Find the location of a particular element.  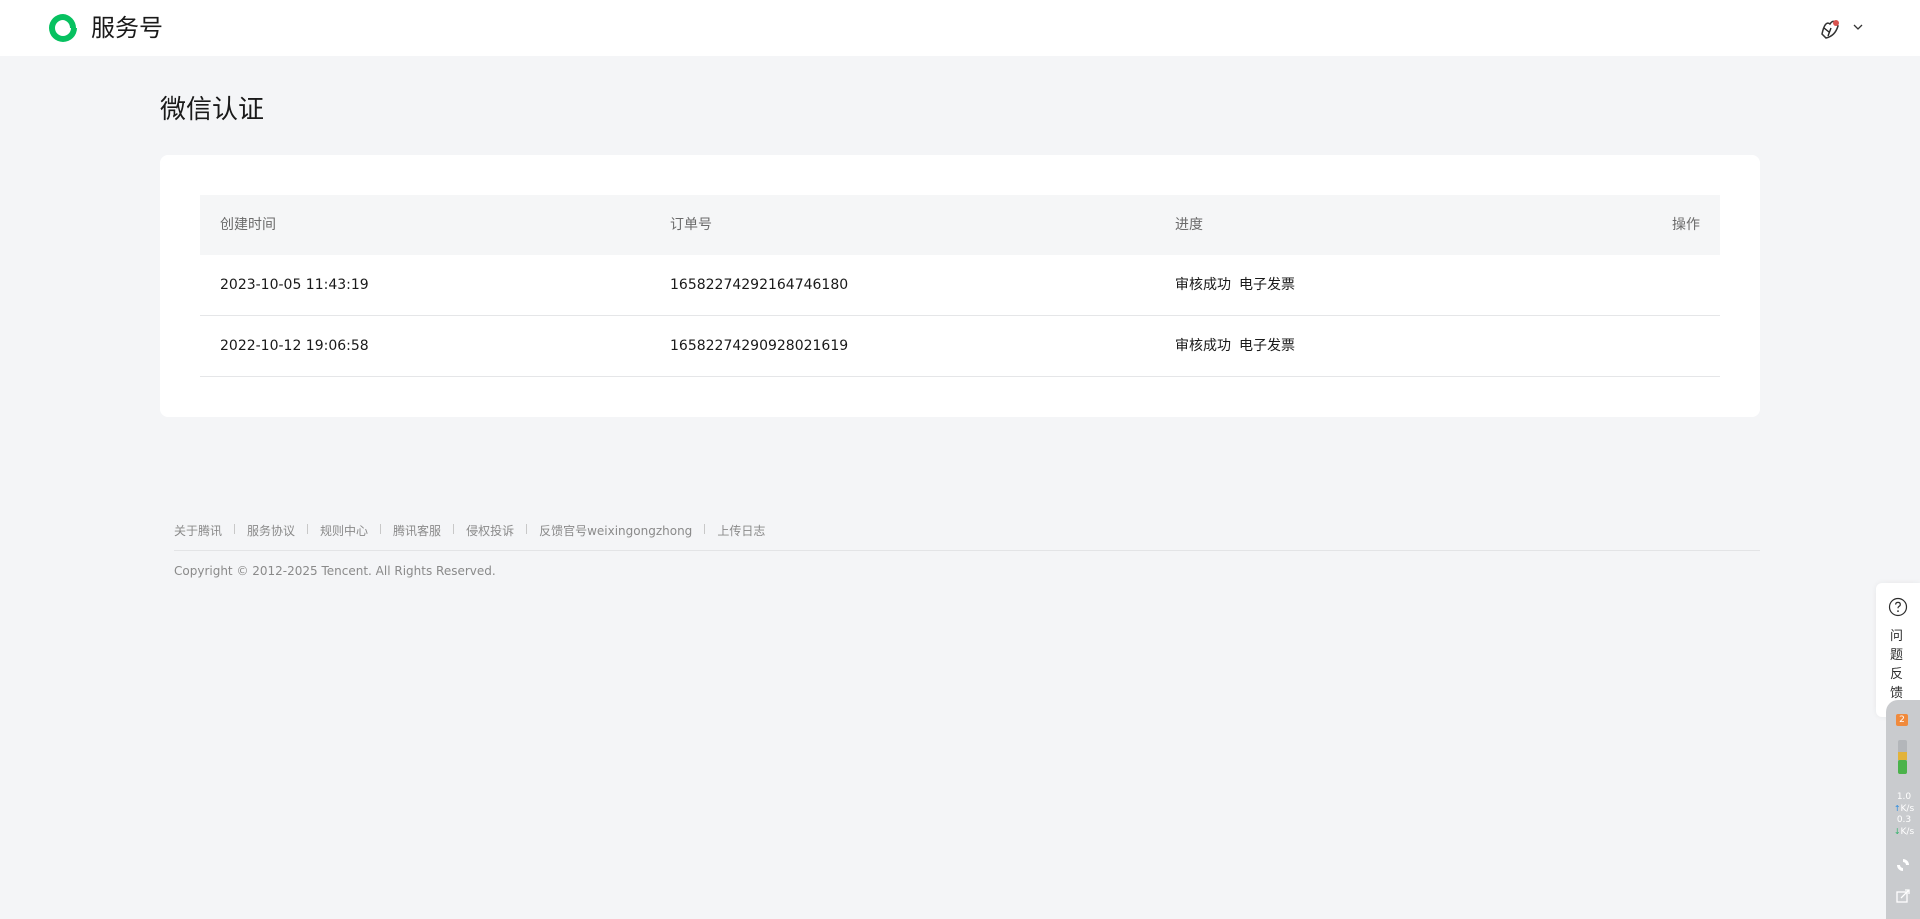

column-header-order-no: 订单号 is located at coordinates (691, 225).